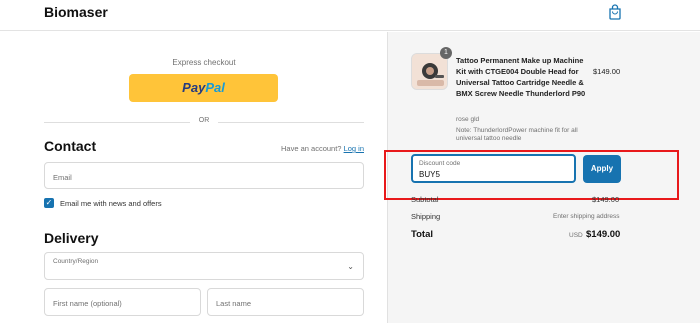 The width and height of the screenshot is (700, 323). Describe the element at coordinates (354, 148) in the screenshot. I see `login-link: Log in` at that location.